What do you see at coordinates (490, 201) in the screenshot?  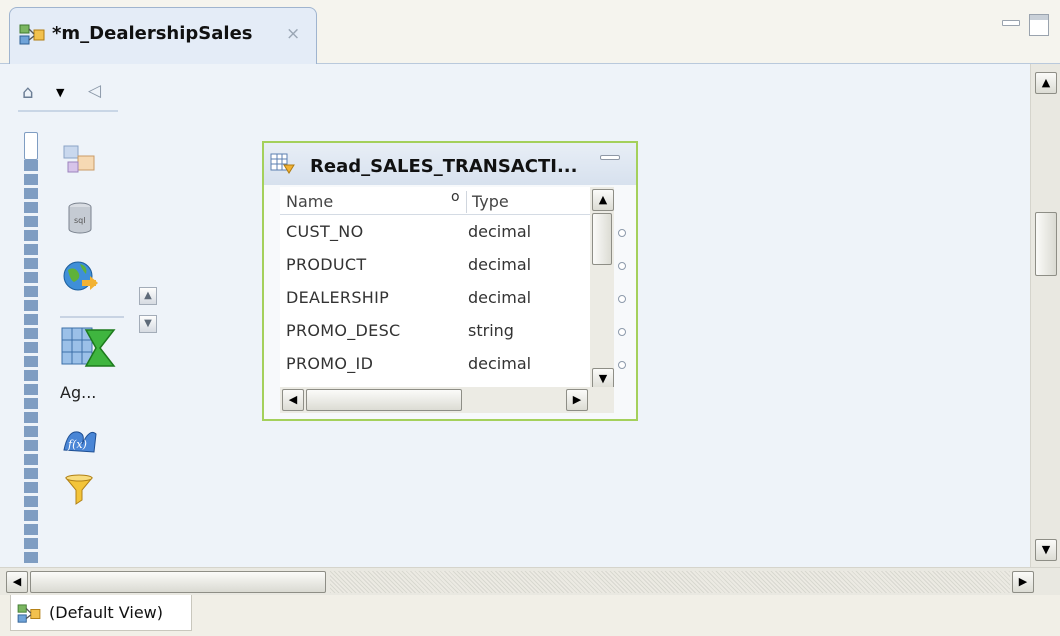 I see `column-header-type: Type` at bounding box center [490, 201].